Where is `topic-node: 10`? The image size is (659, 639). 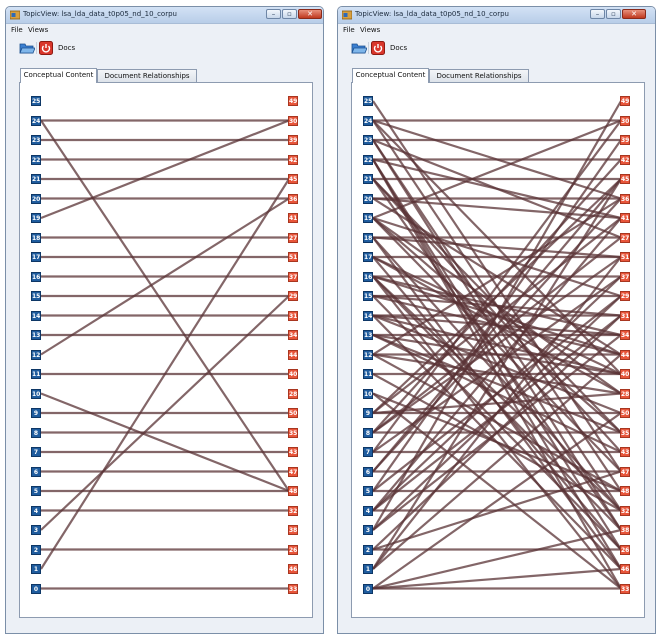 topic-node: 10 is located at coordinates (368, 393).